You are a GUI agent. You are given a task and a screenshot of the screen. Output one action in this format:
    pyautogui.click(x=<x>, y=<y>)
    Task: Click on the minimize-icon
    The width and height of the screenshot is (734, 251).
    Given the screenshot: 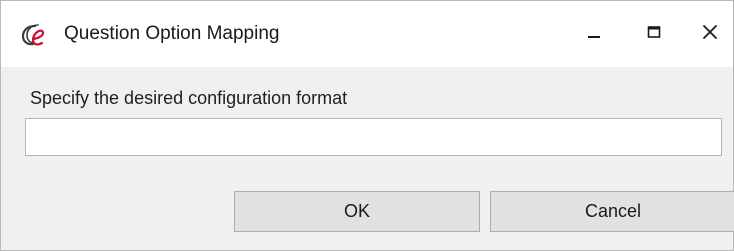 What is the action you would take?
    pyautogui.click(x=594, y=34)
    